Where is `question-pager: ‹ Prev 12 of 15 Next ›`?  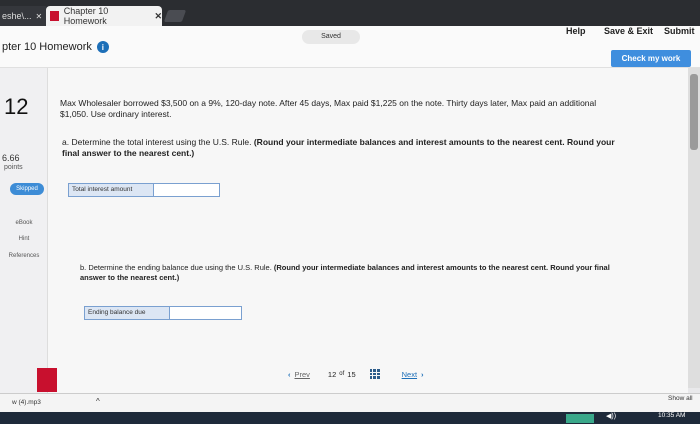 question-pager: ‹ Prev 12 of 15 Next › is located at coordinates (356, 374).